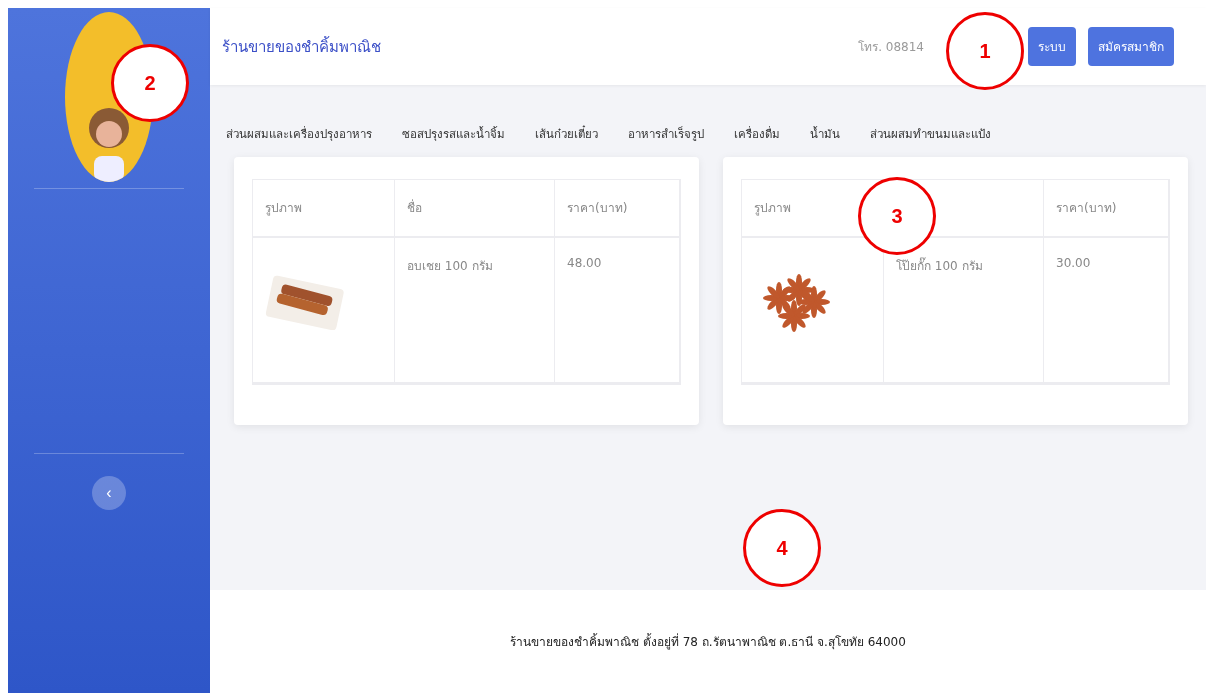 Image resolution: width=1206 pixels, height=693 pixels. I want to click on category-link: เส้นก๋วยเตี๋ยว, so click(566, 134).